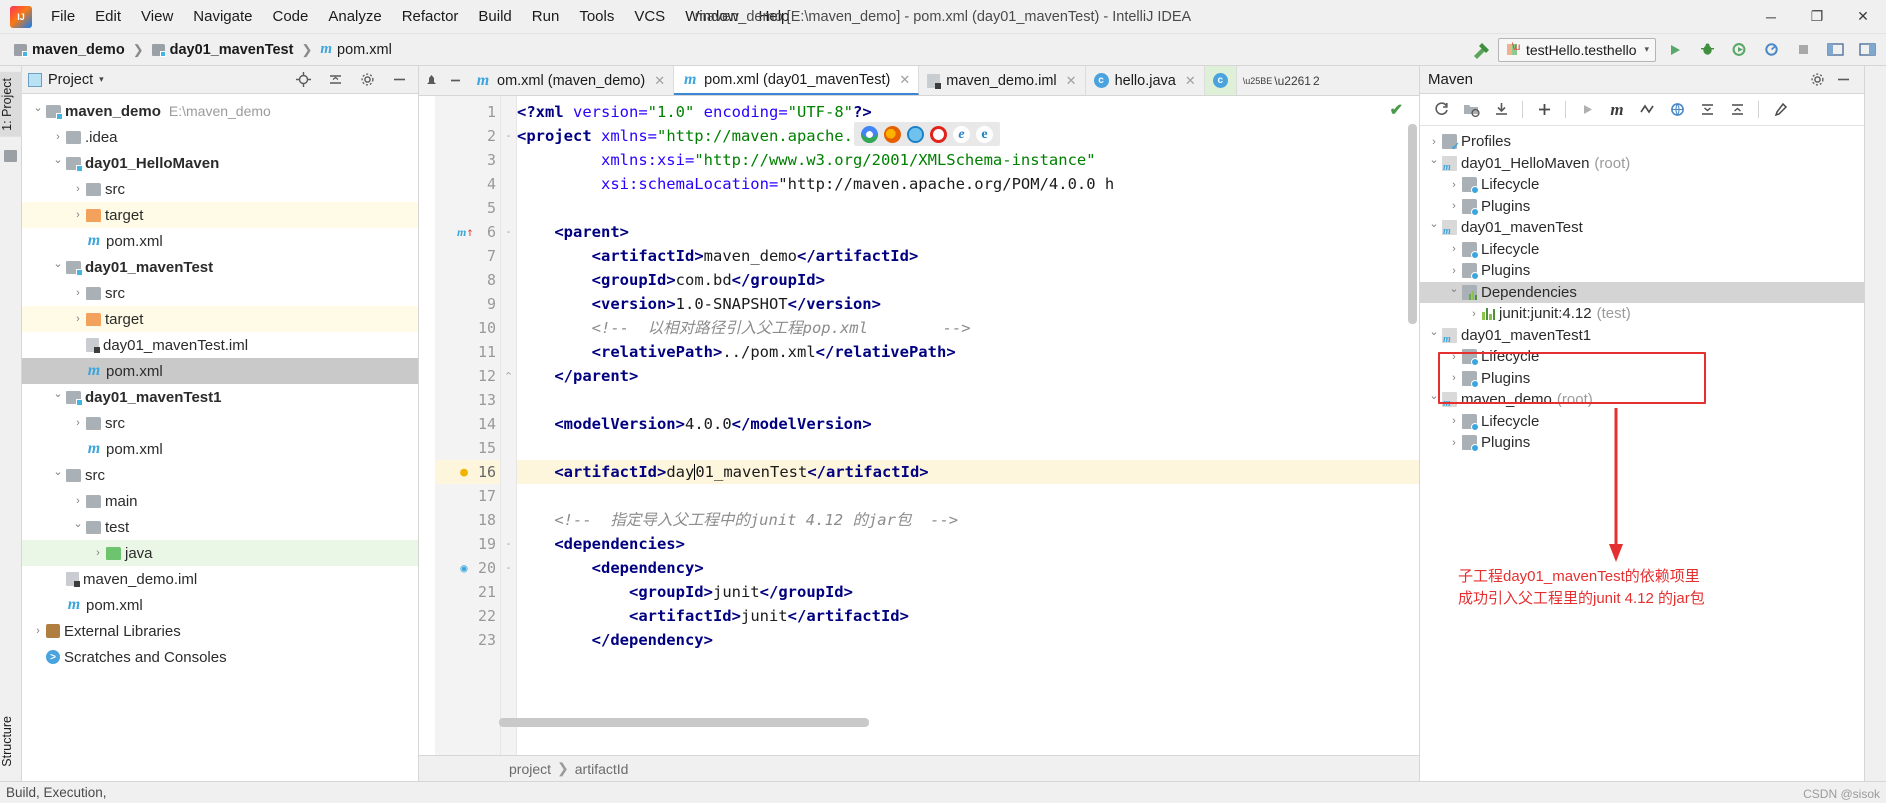 Image resolution: width=1886 pixels, height=803 pixels. Describe the element at coordinates (467, 376) in the screenshot. I see `gutter-line: 12` at that location.